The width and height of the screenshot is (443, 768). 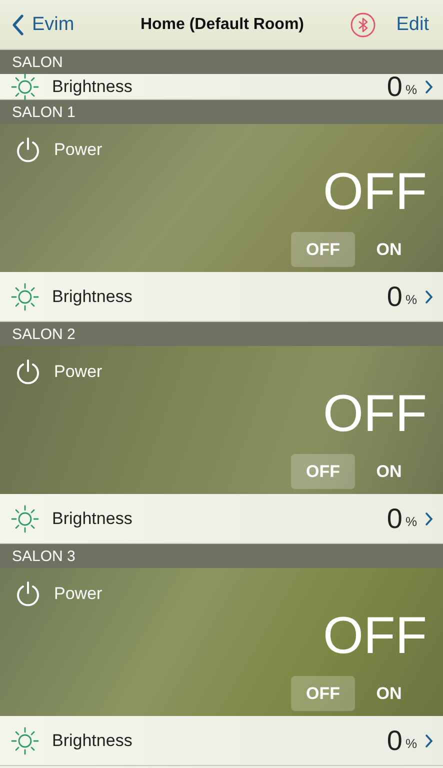 What do you see at coordinates (18, 25) in the screenshot?
I see `back-chevron-icon` at bounding box center [18, 25].